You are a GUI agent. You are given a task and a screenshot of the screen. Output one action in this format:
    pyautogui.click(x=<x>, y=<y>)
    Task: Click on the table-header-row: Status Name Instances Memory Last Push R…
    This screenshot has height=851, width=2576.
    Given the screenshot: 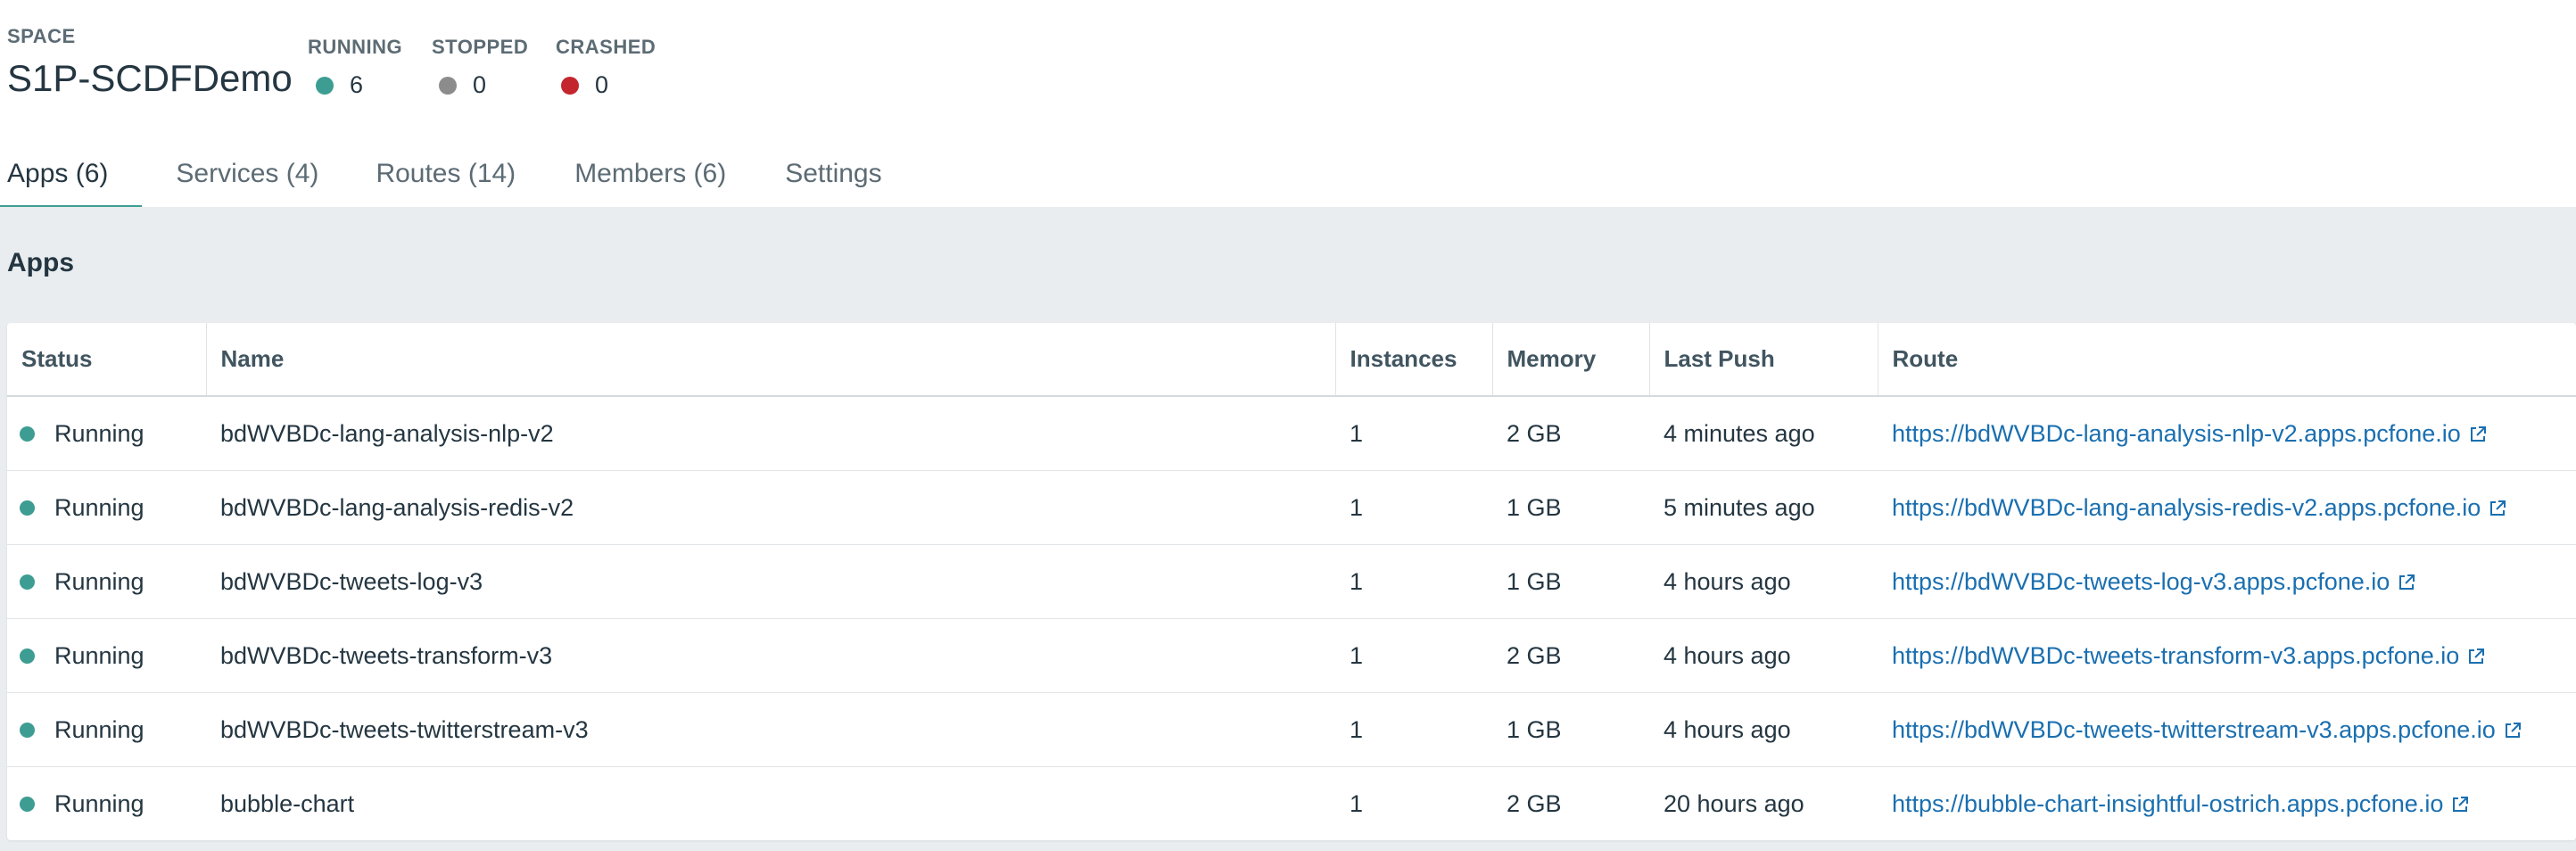 What is the action you would take?
    pyautogui.click(x=1291, y=360)
    